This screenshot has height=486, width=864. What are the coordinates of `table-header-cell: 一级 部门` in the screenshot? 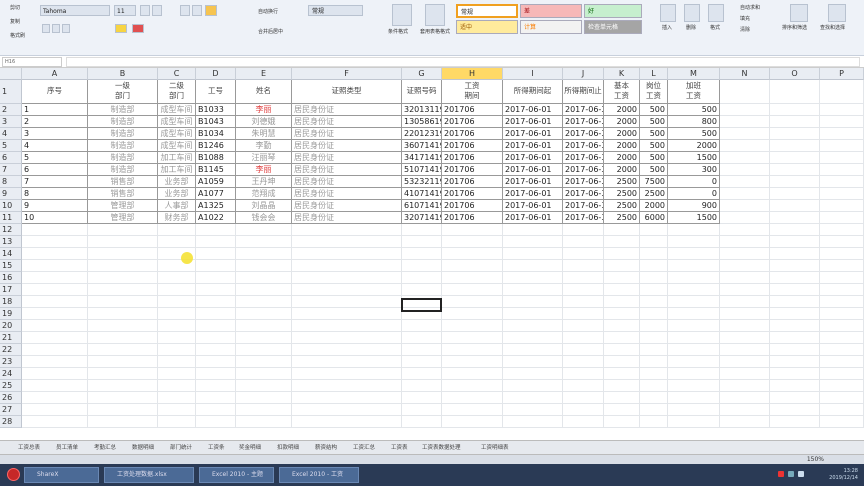 It's located at (123, 92).